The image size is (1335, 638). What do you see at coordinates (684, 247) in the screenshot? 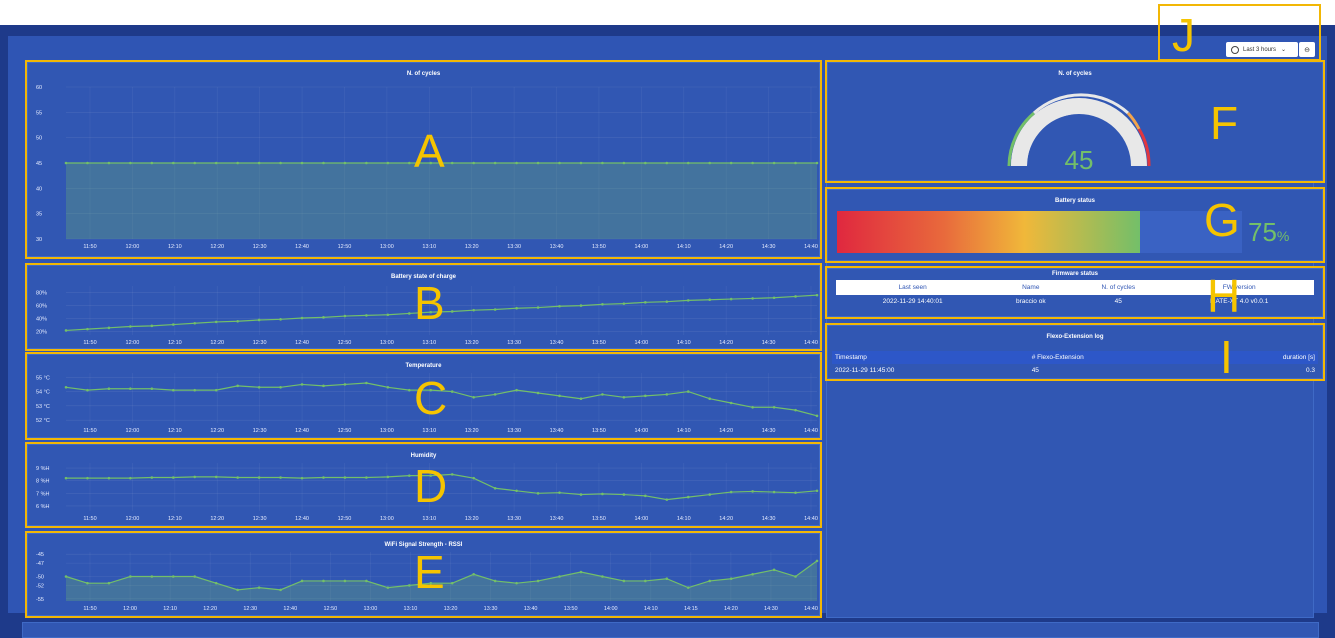
I see `x-tick-label: 14:10` at bounding box center [684, 247].